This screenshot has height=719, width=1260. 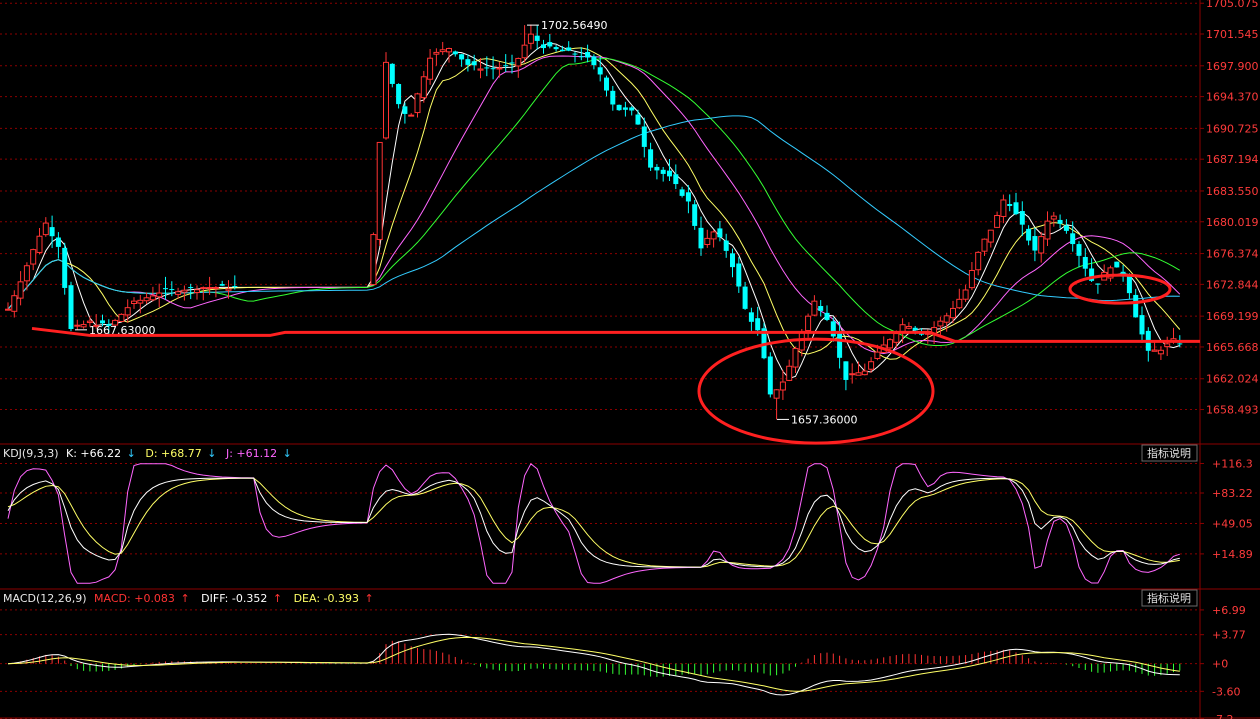 I want to click on macd-tick-label: -7.2, so click(x=1222, y=716).